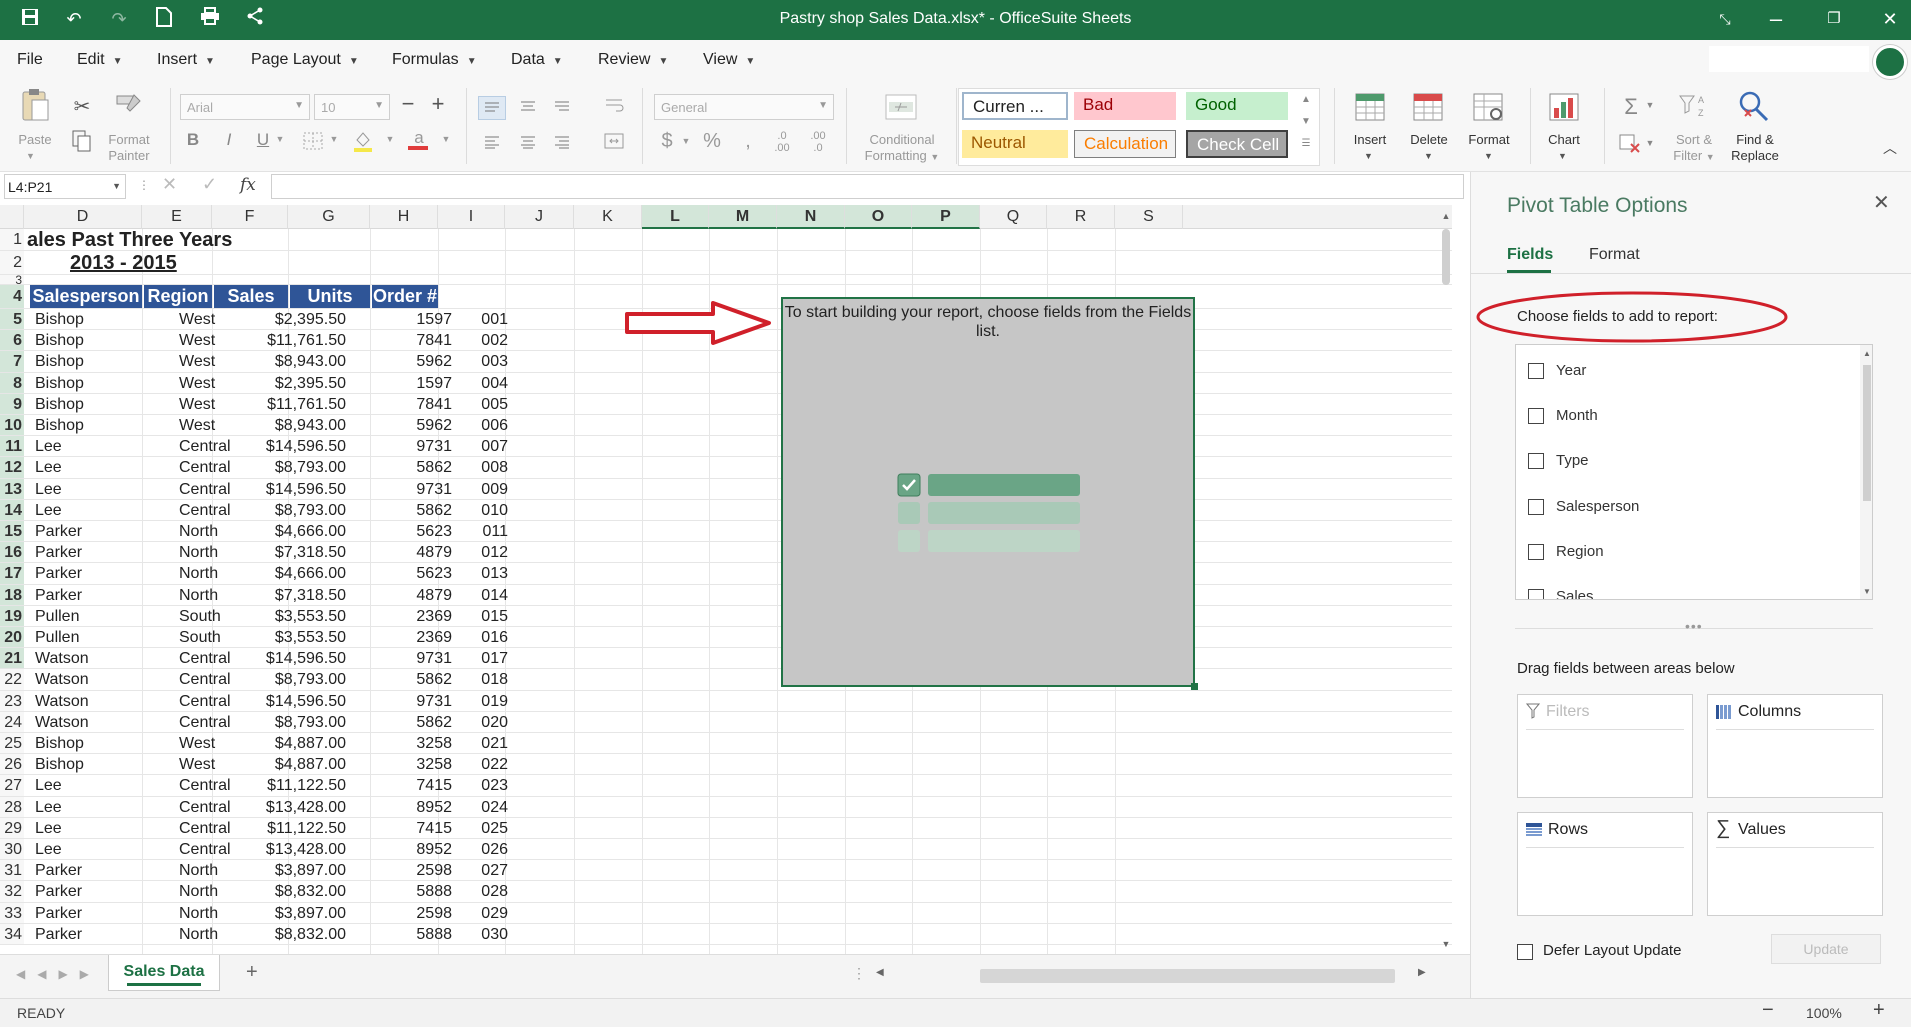 Image resolution: width=1911 pixels, height=1027 pixels. Describe the element at coordinates (482, 573) in the screenshot. I see `order-number-cell: 013` at that location.